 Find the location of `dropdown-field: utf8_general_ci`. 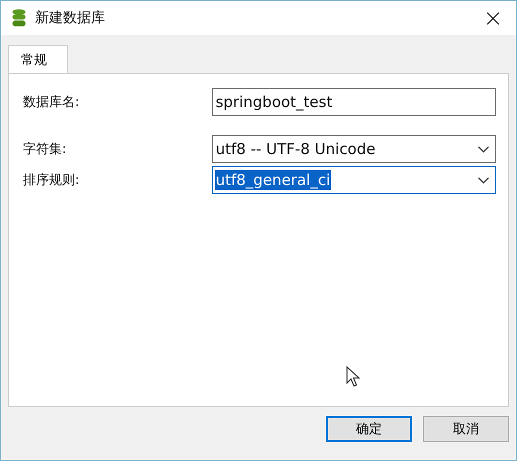

dropdown-field: utf8_general_ci is located at coordinates (354, 180).